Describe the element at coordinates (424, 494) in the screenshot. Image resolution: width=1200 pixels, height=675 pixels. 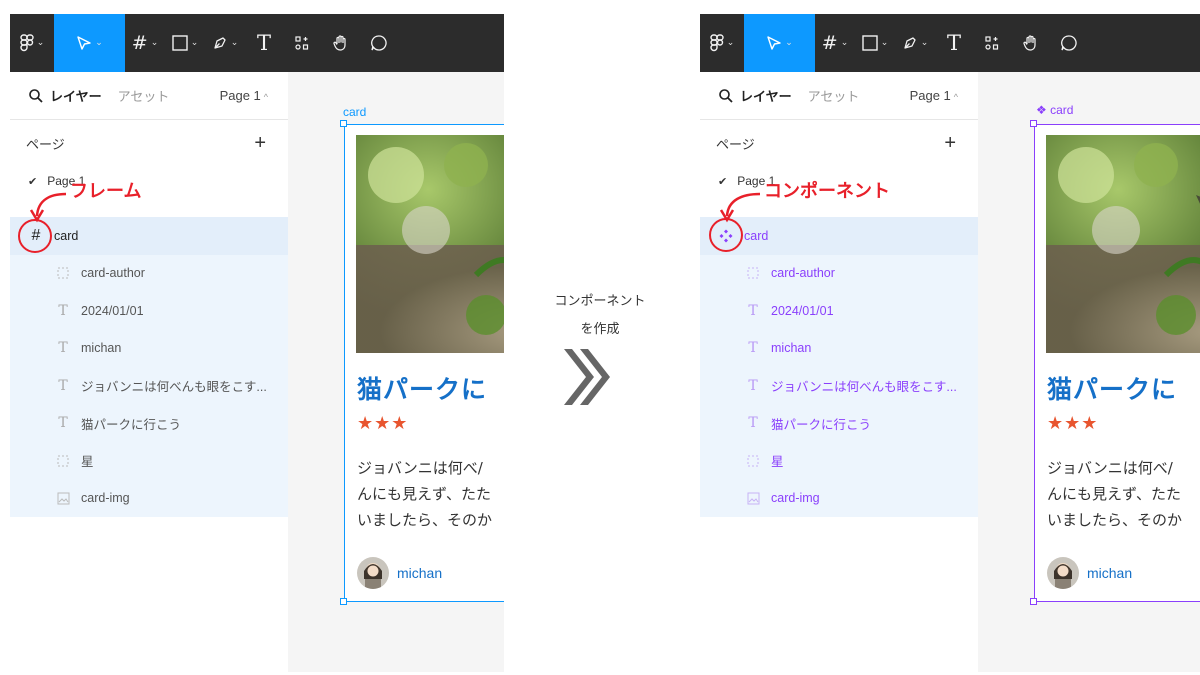
I see `card-body-line: んにも見えず、たた` at that location.